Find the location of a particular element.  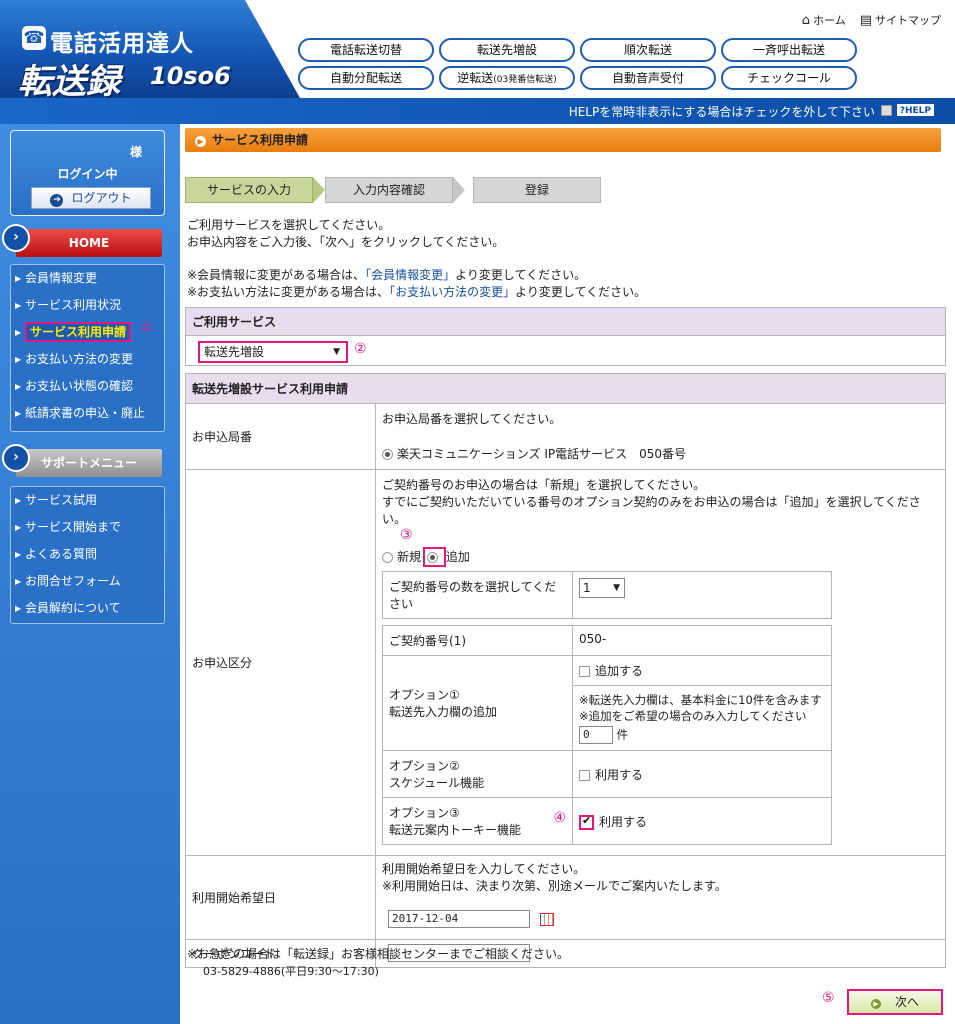

help-text: HELPを常時非表示にする場合はチェックを外して下さい is located at coordinates (721, 112).